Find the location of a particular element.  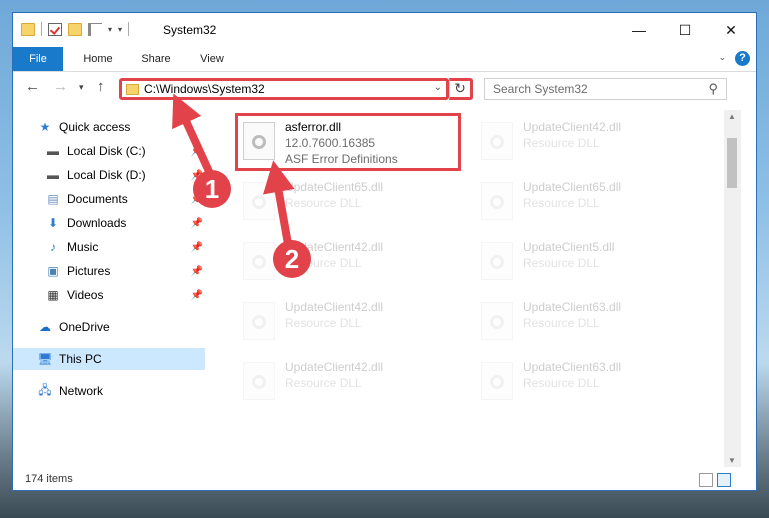

sidebar-item-pictures: ▣ Pictures 📌 is located at coordinates (109, 271).